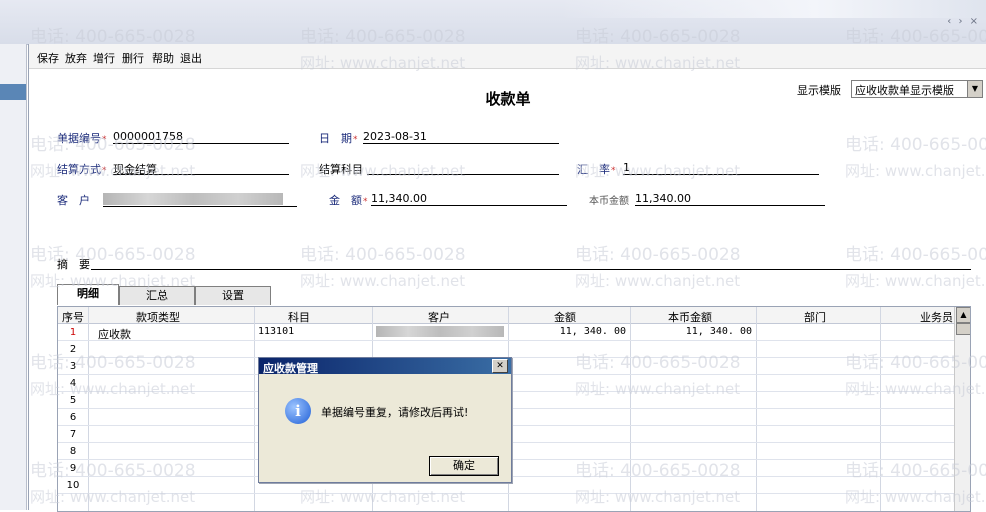 The image size is (986, 512). I want to click on row-number: 7, so click(73, 434).